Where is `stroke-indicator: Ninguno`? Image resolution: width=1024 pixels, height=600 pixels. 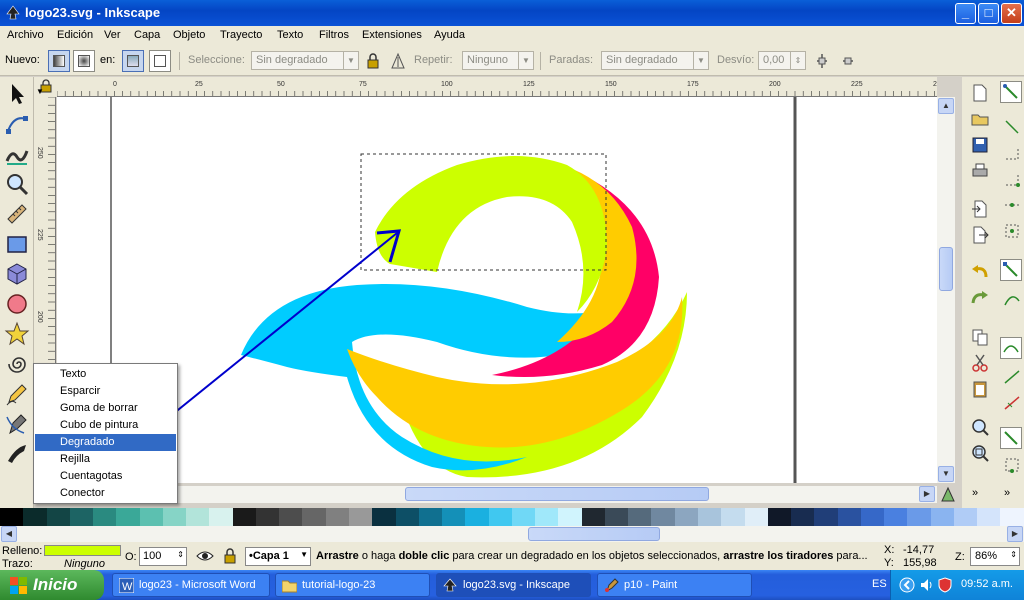
stroke-indicator: Ninguno is located at coordinates (84, 564).